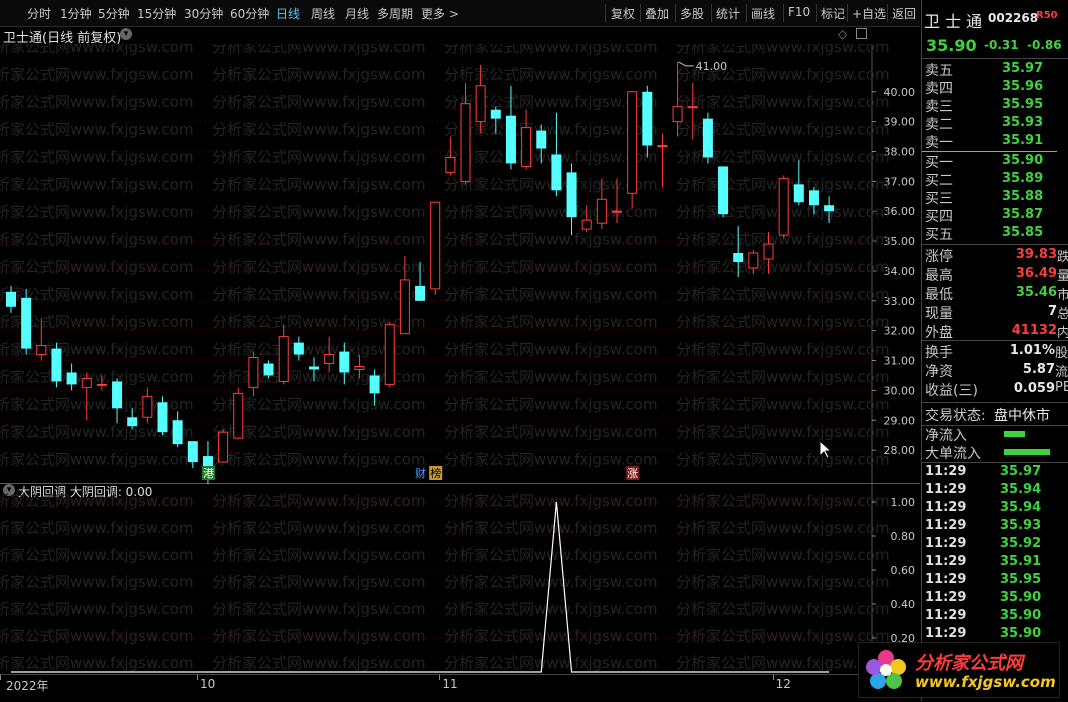  I want to click on ask-row: 卖四 35.96, so click(995, 87).